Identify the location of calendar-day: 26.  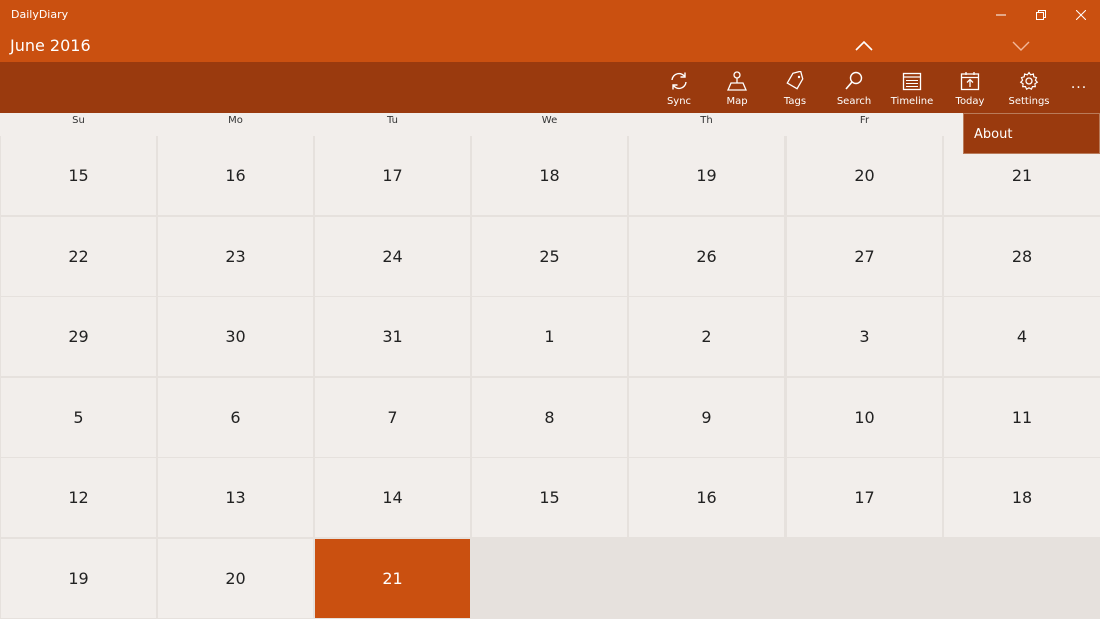
(706, 256).